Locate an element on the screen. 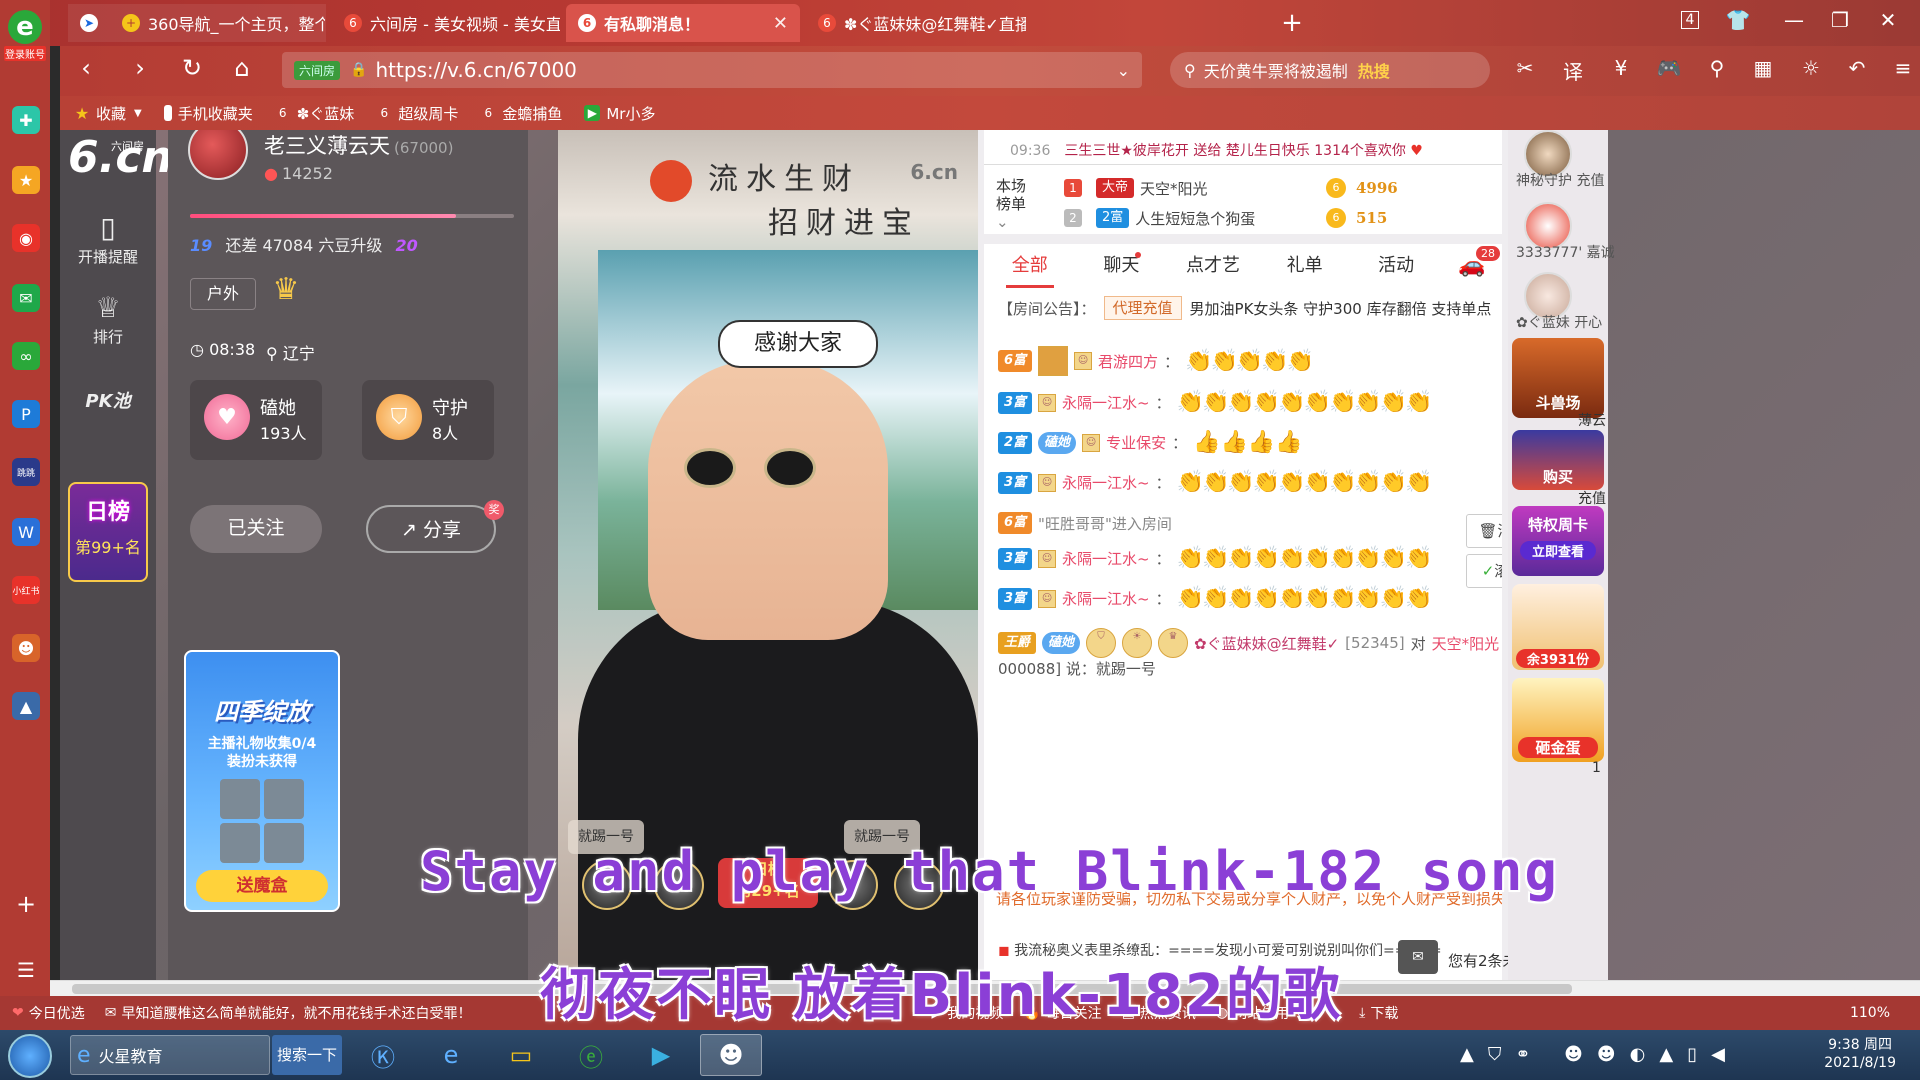 The height and width of the screenshot is (1080, 1920). star-app-icon: ★ is located at coordinates (26, 180).